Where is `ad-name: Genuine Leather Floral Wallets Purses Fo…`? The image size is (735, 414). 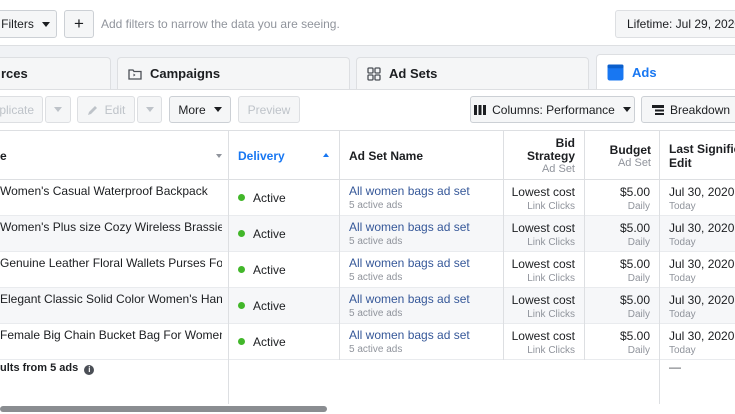
ad-name: Genuine Leather Floral Wallets Purses Fo… is located at coordinates (111, 263).